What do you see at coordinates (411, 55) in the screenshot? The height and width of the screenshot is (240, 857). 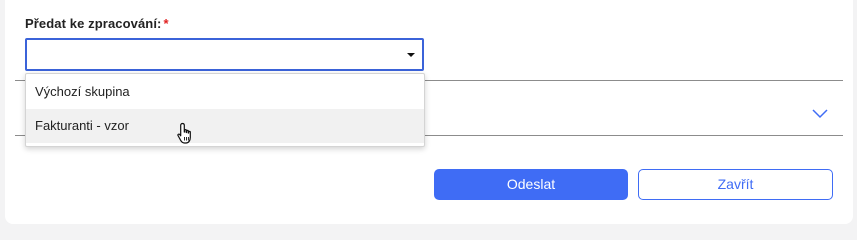 I see `caret-down-icon` at bounding box center [411, 55].